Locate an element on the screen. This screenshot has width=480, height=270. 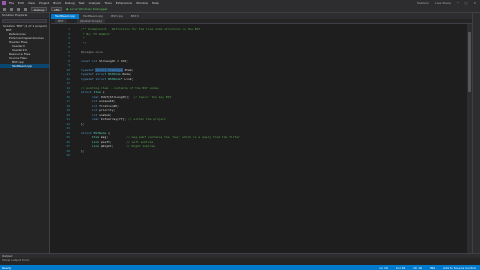
save-icon is located at coordinates (18, 9).